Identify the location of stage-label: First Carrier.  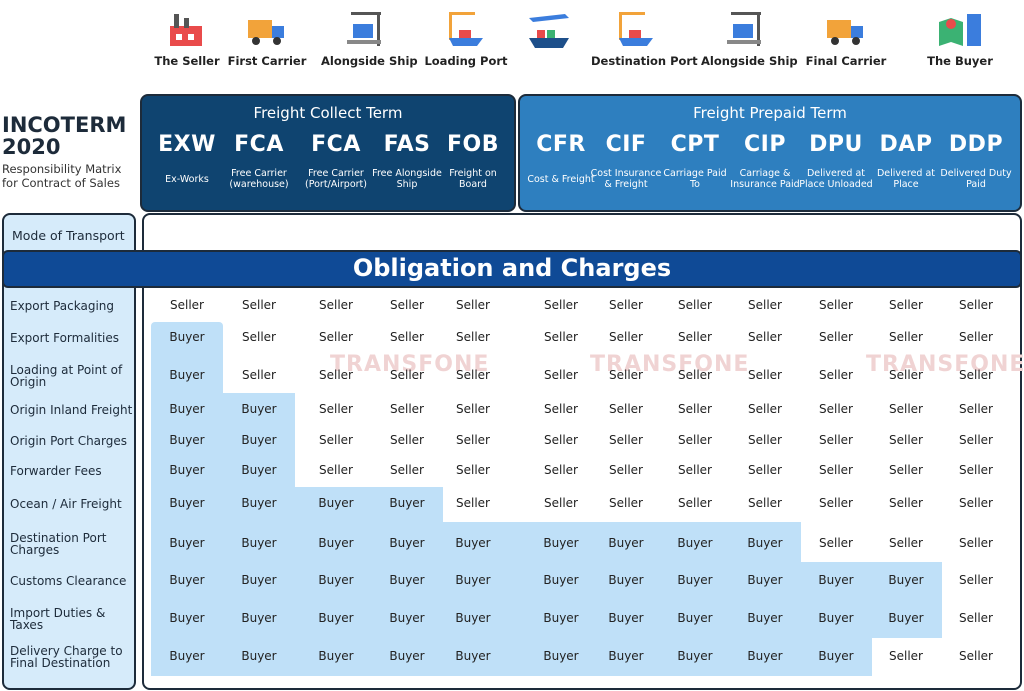
(267, 61).